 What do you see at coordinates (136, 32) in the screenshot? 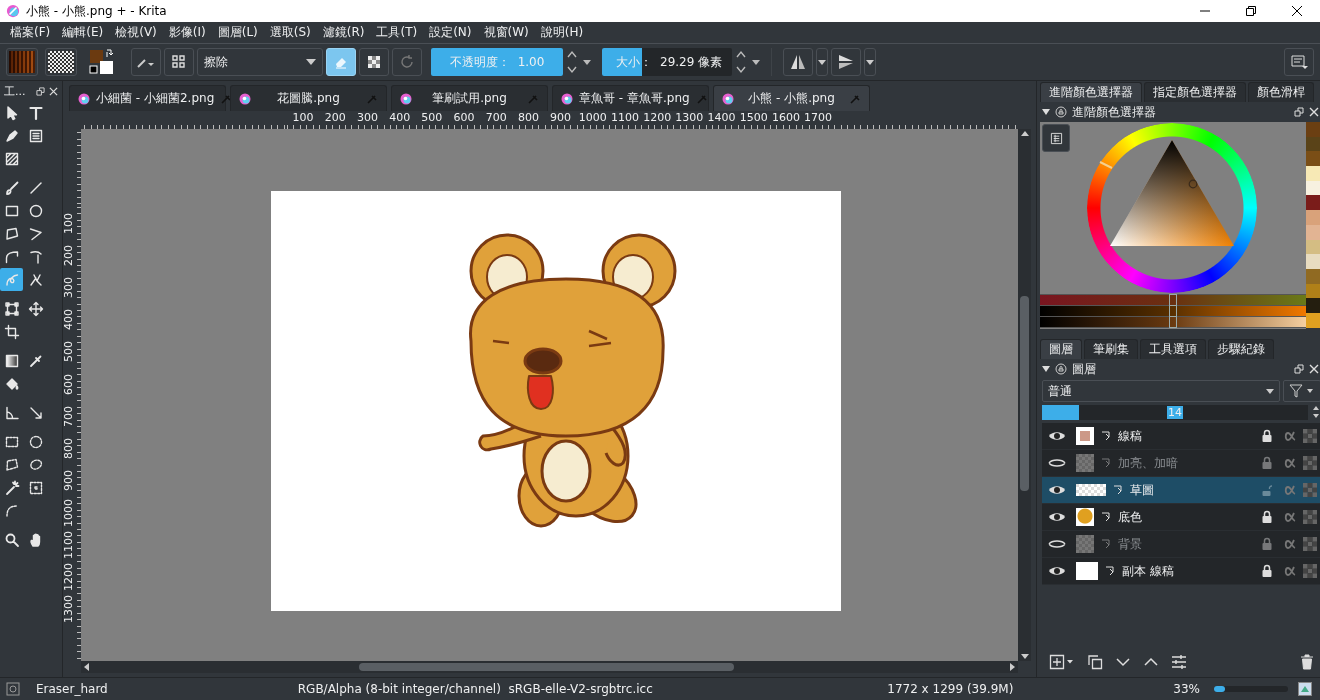
I see `menu-item: 檢視(V)` at bounding box center [136, 32].